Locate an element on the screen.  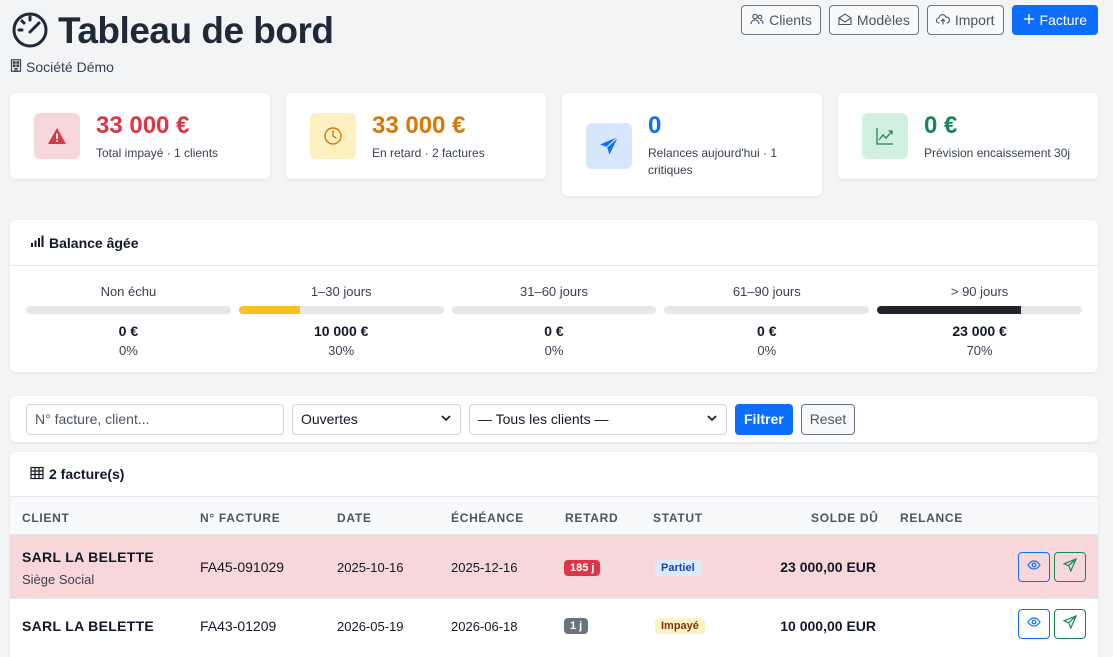
column-header: RELANCE is located at coordinates (931, 518).